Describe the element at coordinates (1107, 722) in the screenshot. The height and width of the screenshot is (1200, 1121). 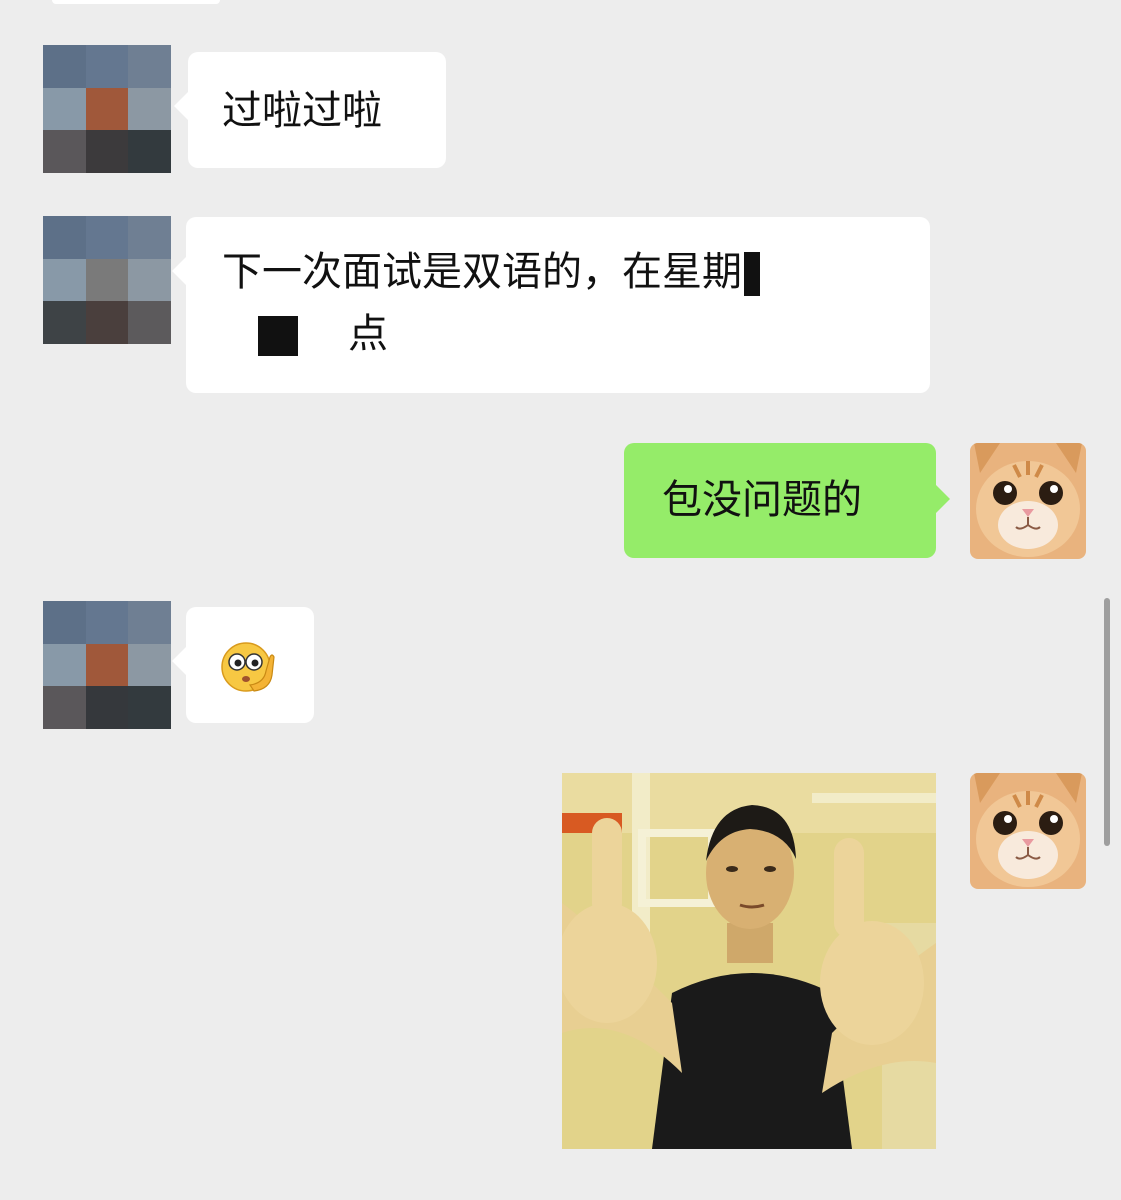
I see `scrollbar` at that location.